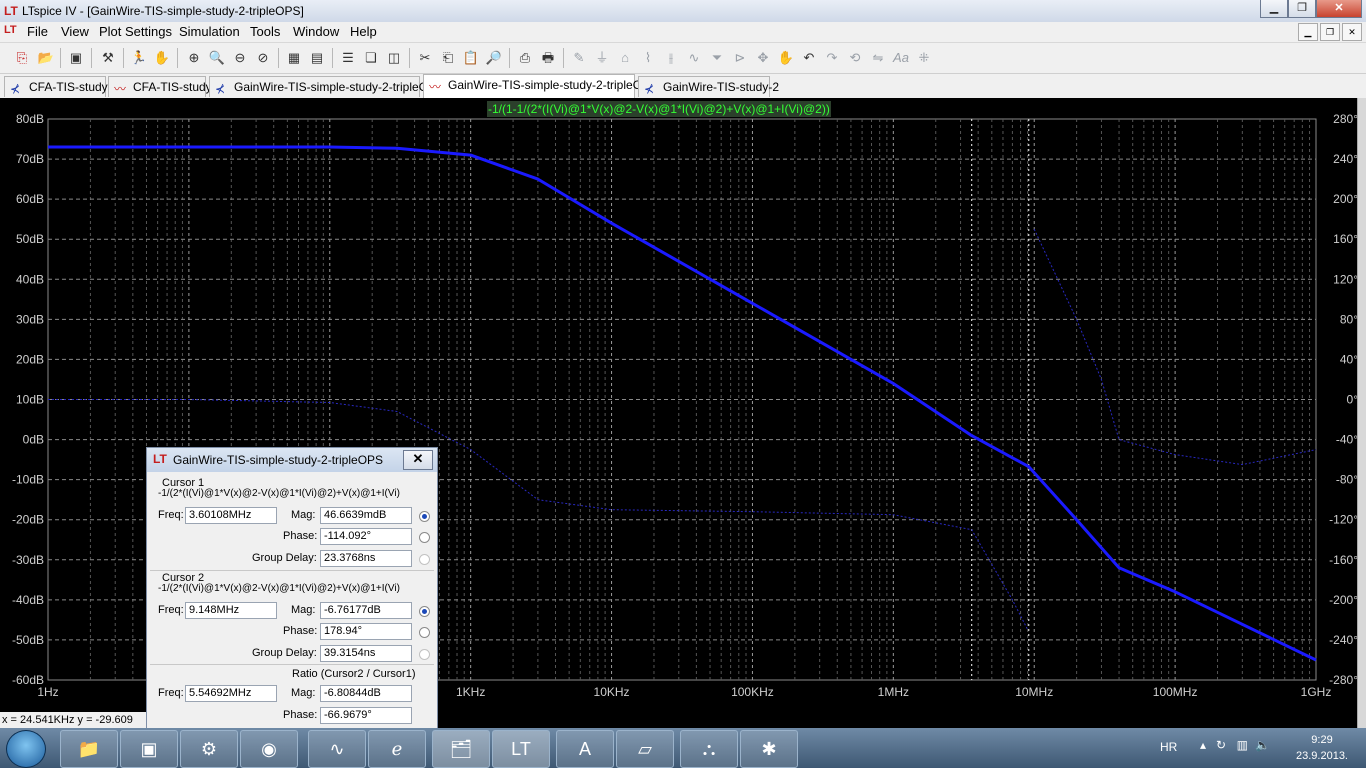 Image resolution: width=1366 pixels, height=768 pixels. I want to click on browser-icon: ◉, so click(269, 749).